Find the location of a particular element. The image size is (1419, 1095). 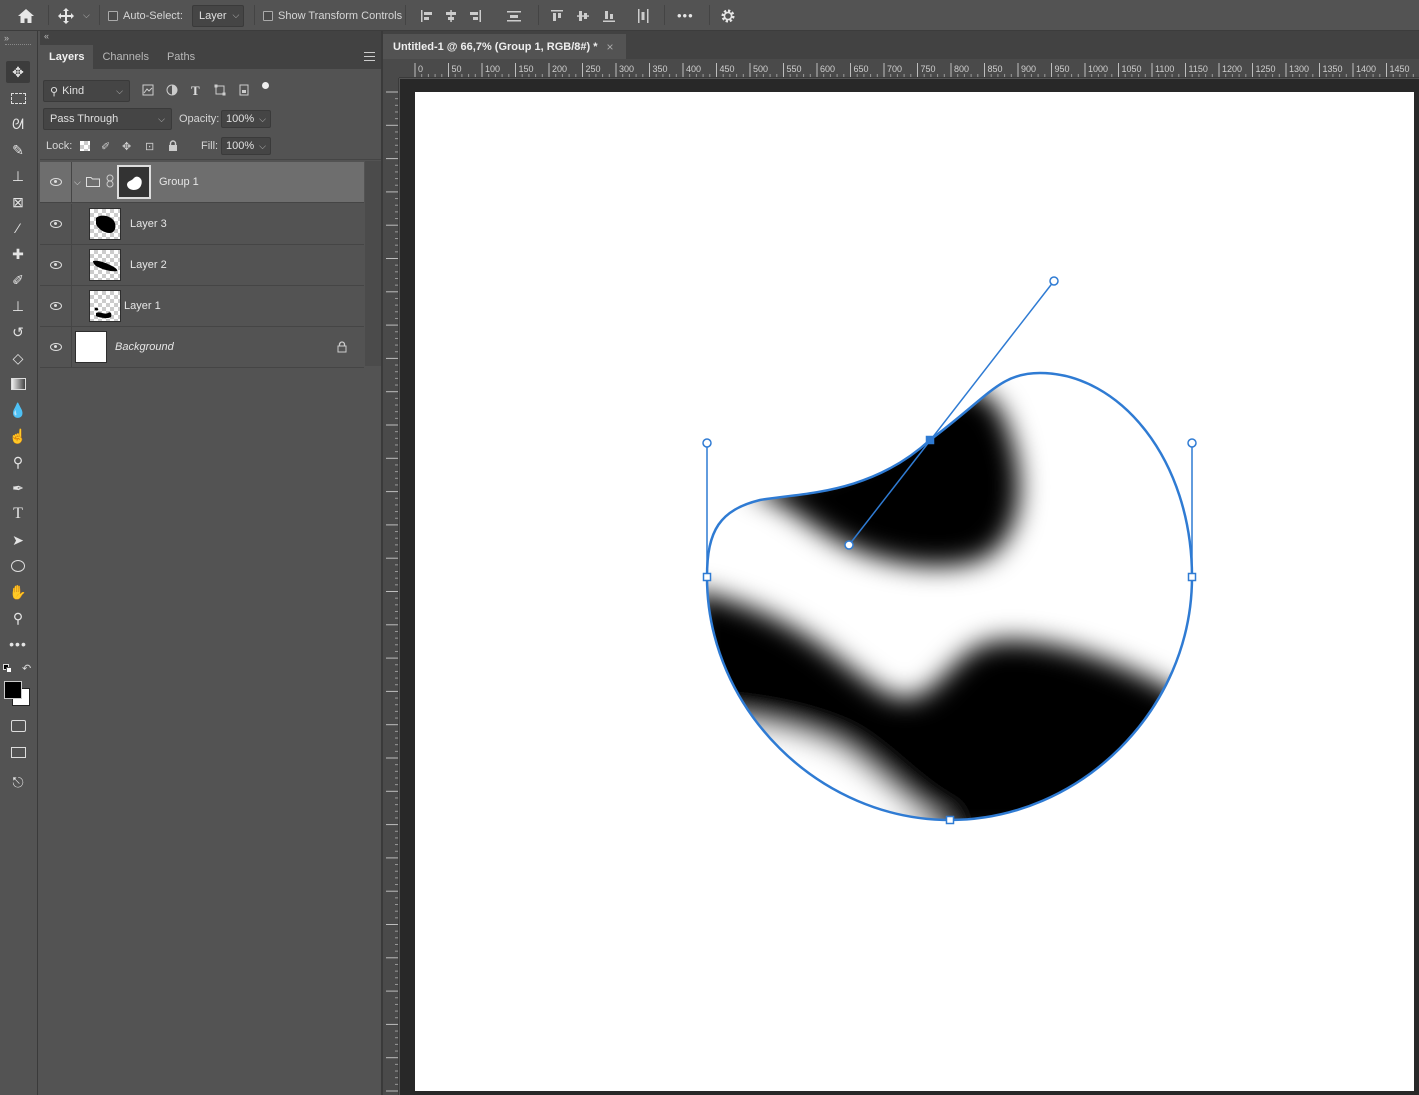

move-tool-preset-button: ⌵ is located at coordinates (73, 15).